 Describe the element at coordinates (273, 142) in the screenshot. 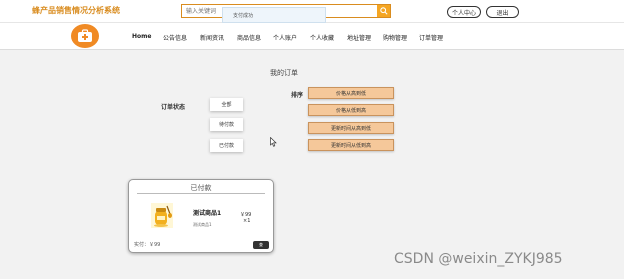

I see `mouse-cursor-icon` at that location.